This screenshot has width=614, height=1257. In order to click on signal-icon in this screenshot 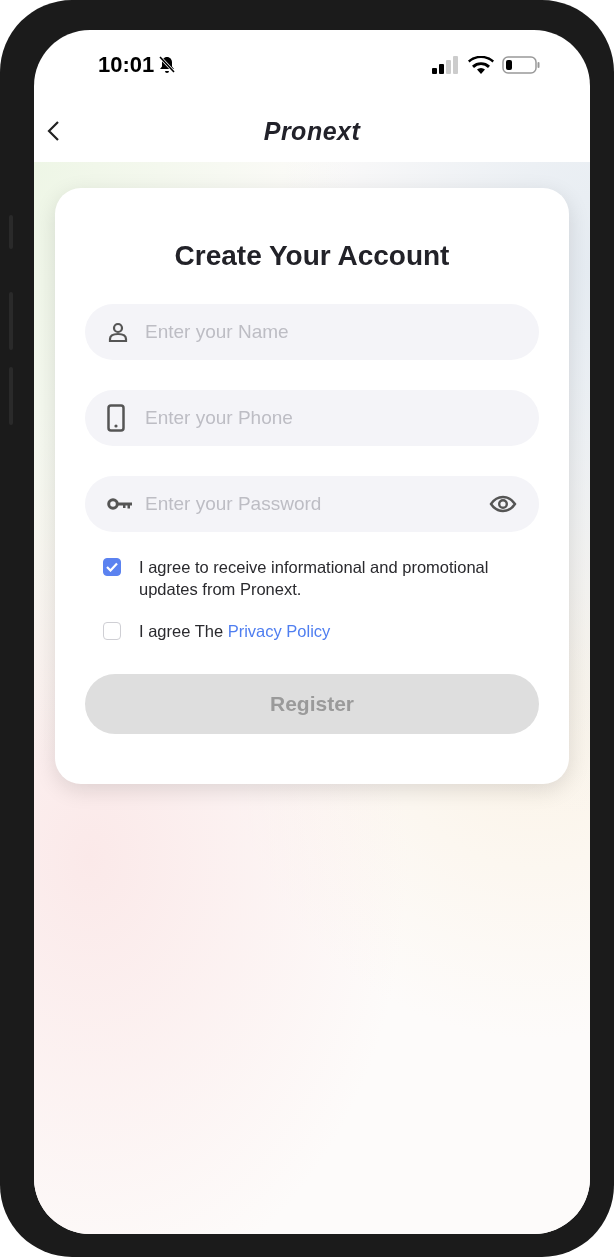, I will do `click(446, 65)`.